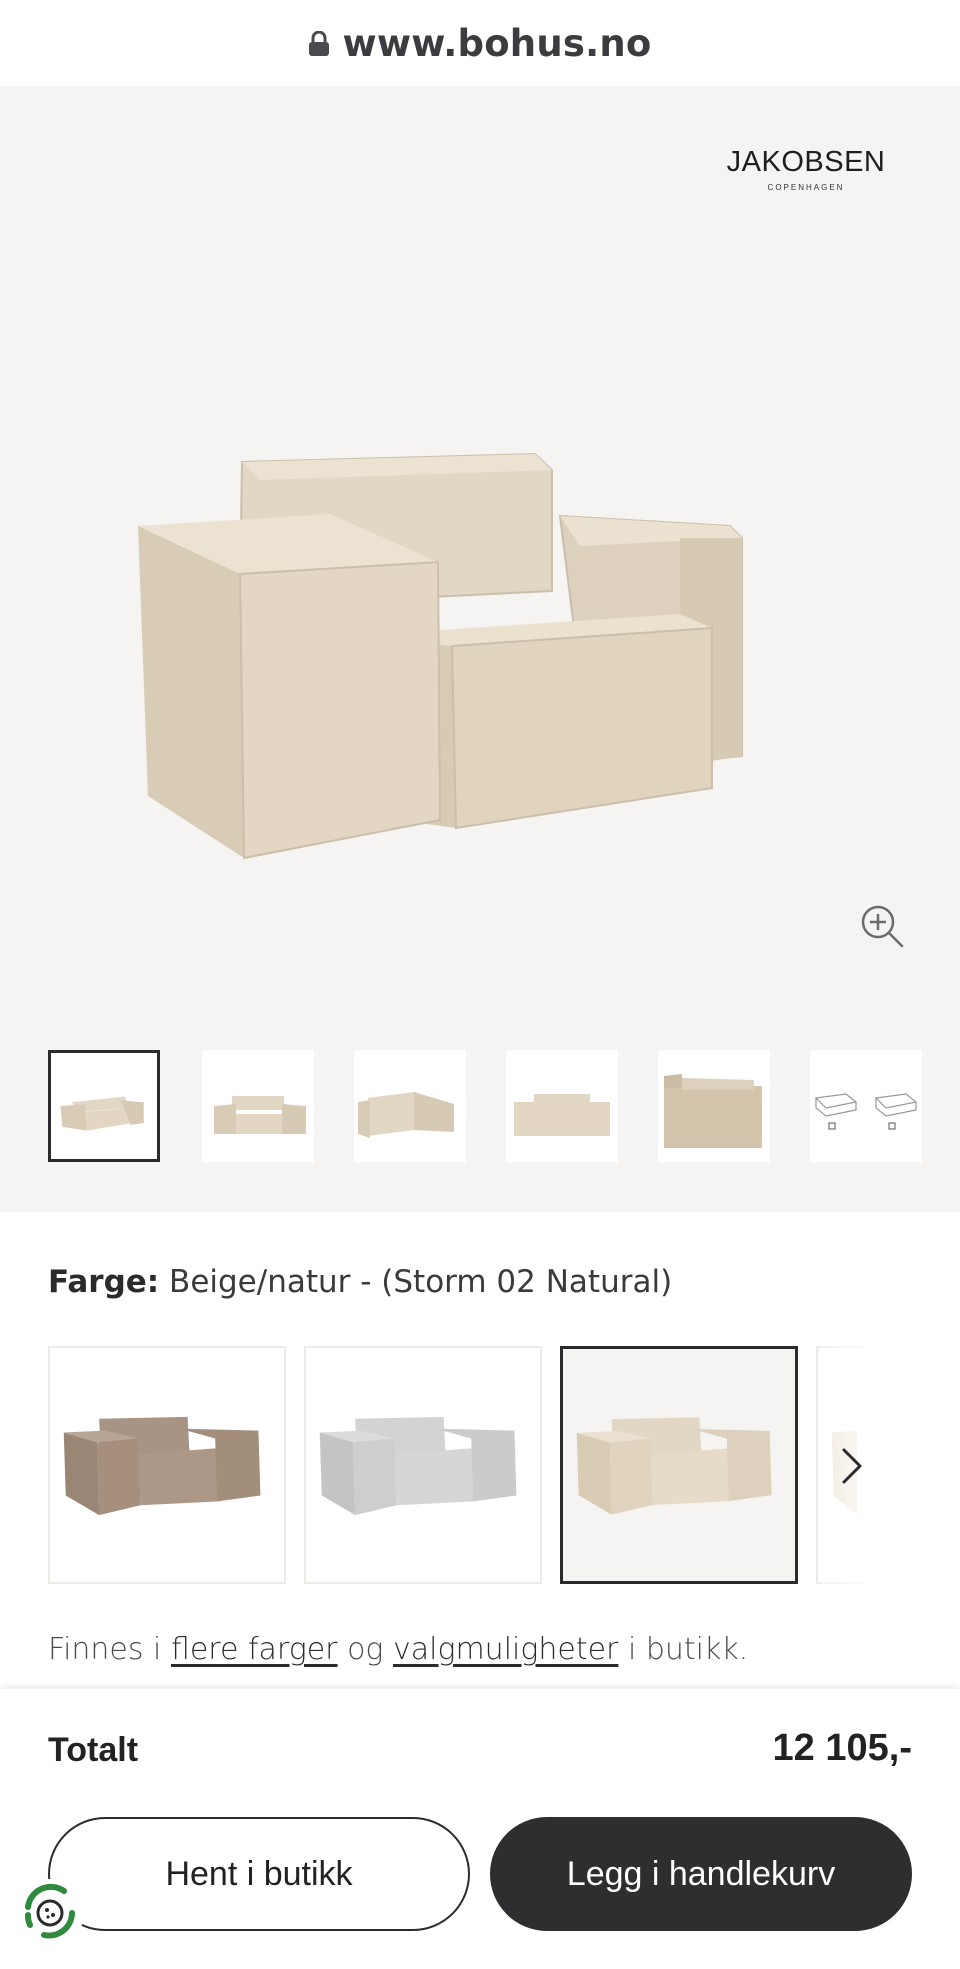  Describe the element at coordinates (679, 1465) in the screenshot. I see `swatch-beige` at that location.